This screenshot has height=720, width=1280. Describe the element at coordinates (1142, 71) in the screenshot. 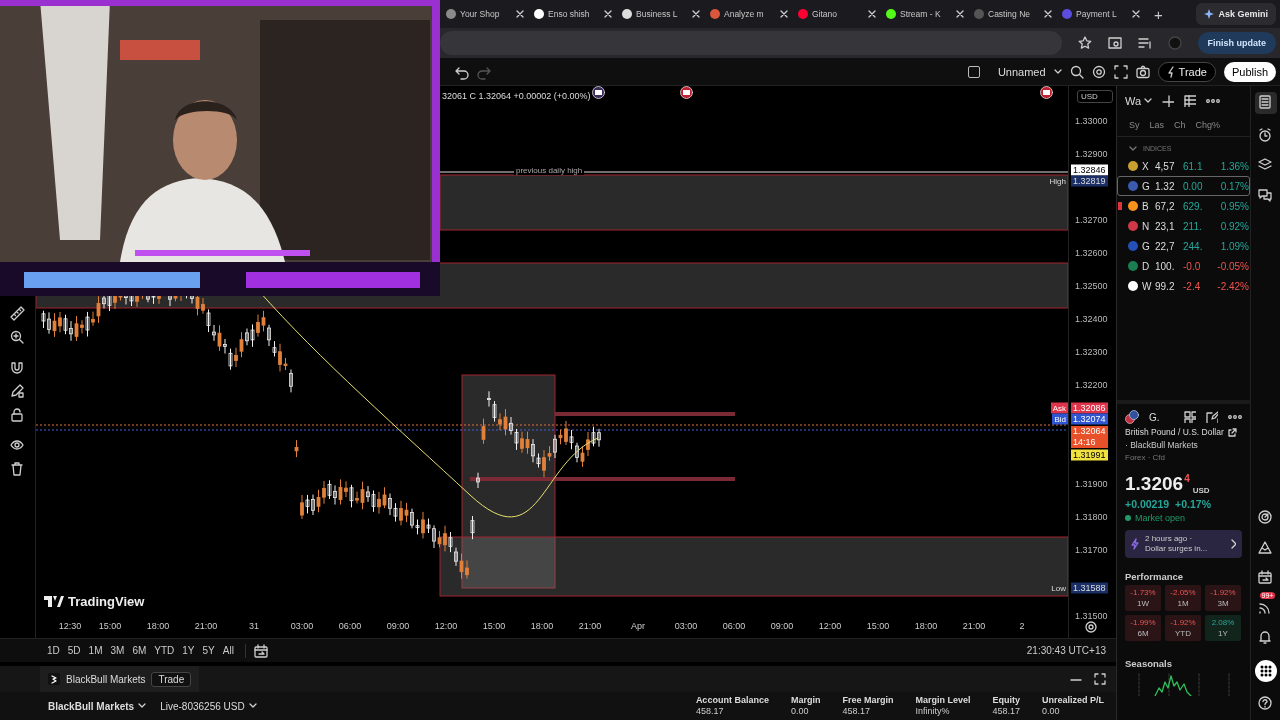

I see `camera-icon` at that location.